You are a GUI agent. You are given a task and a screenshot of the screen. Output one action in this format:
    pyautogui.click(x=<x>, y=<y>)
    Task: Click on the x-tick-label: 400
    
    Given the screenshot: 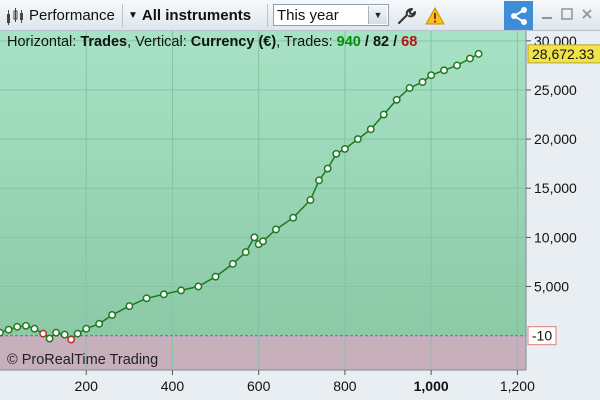 What is the action you would take?
    pyautogui.click(x=173, y=386)
    